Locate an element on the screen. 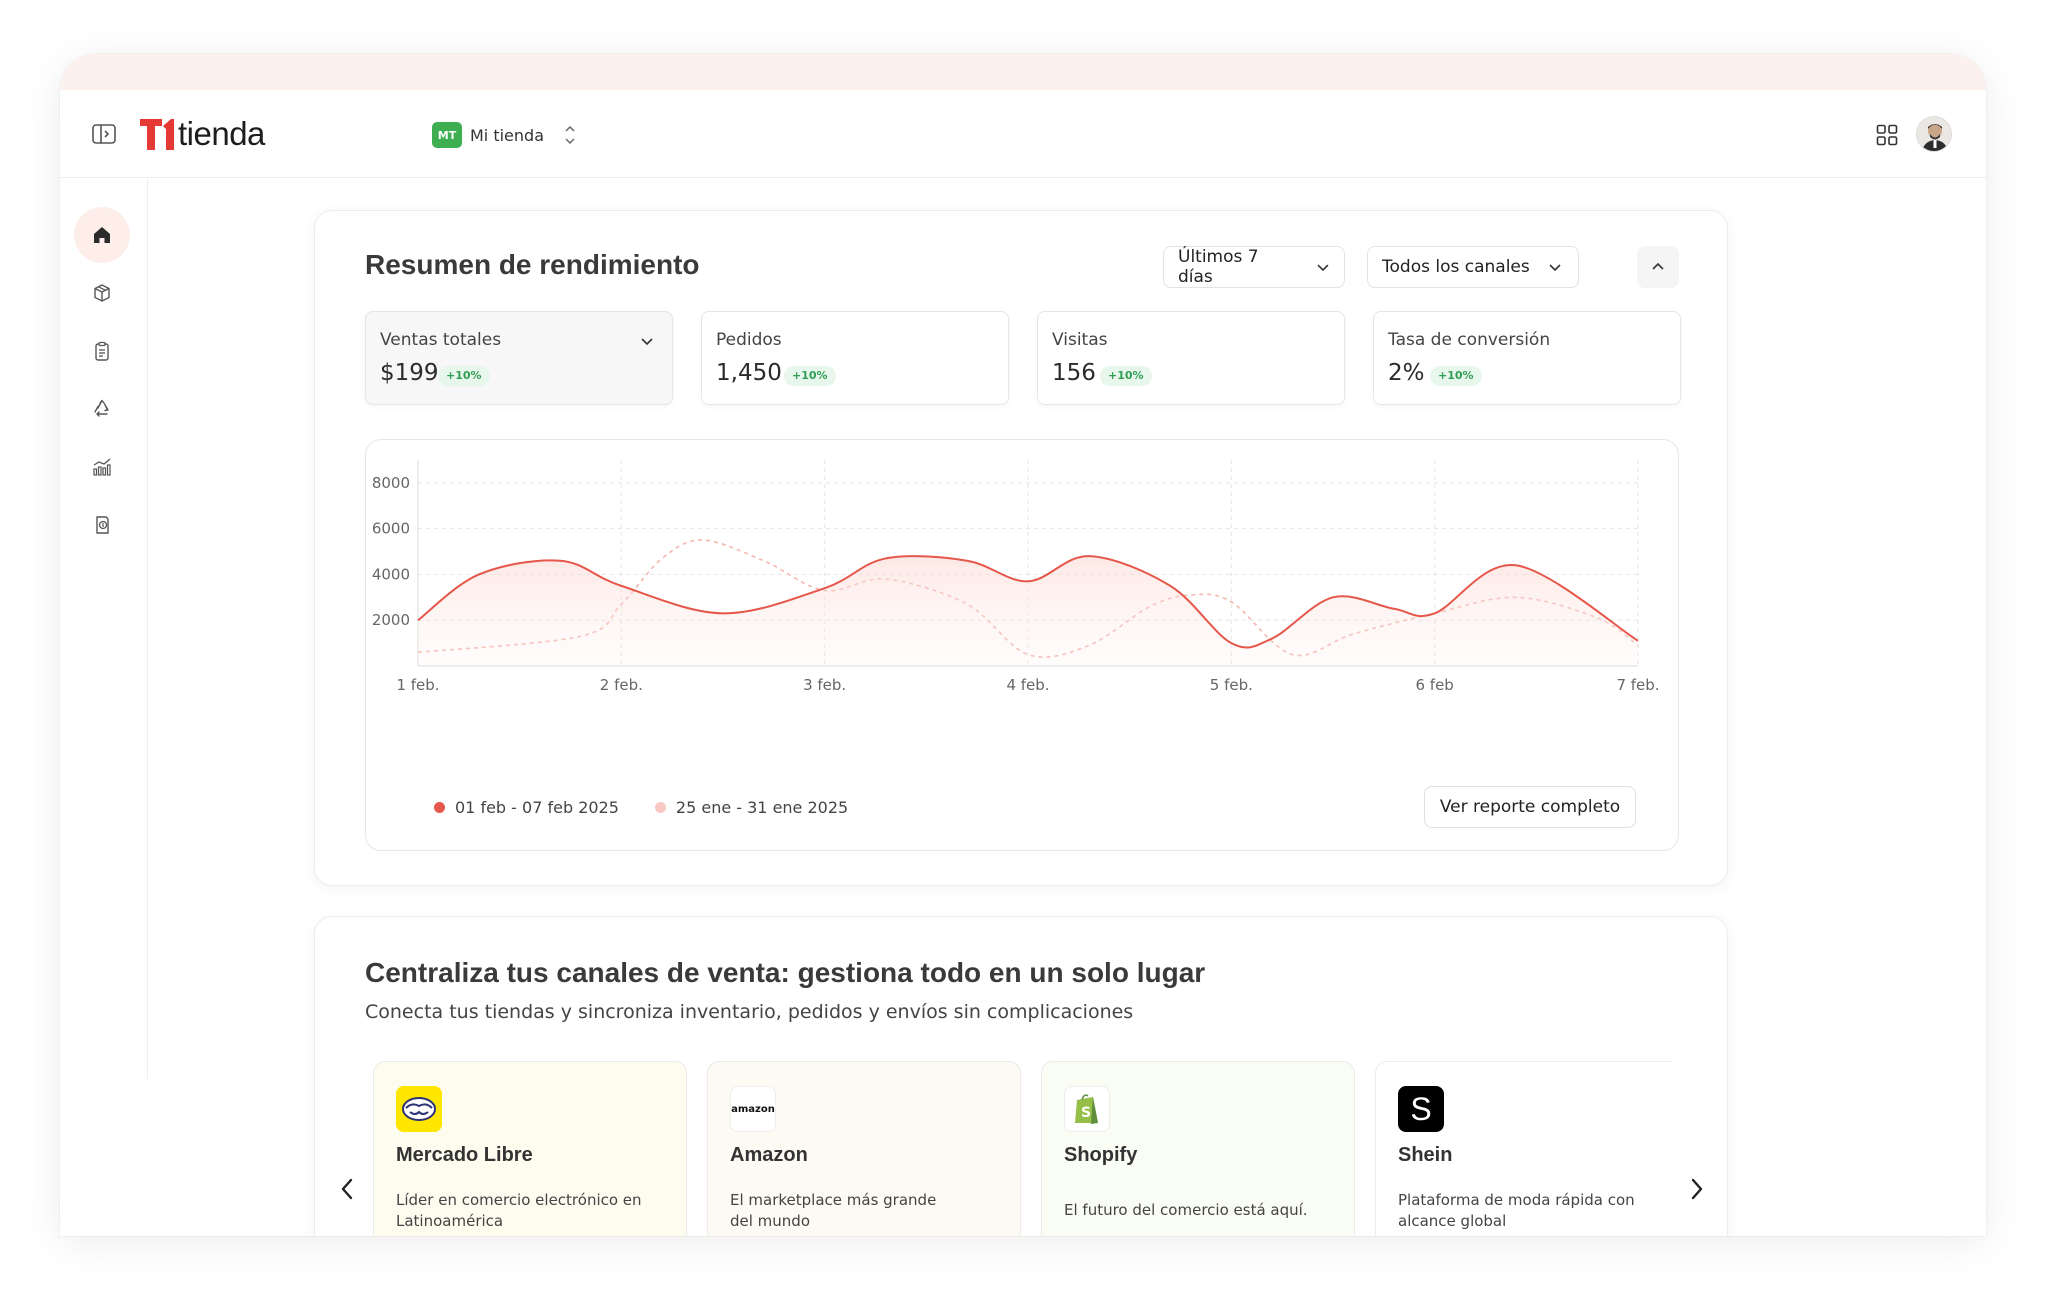 The height and width of the screenshot is (1302, 2046). date-range-select: Últimos 7 días is located at coordinates (1254, 267).